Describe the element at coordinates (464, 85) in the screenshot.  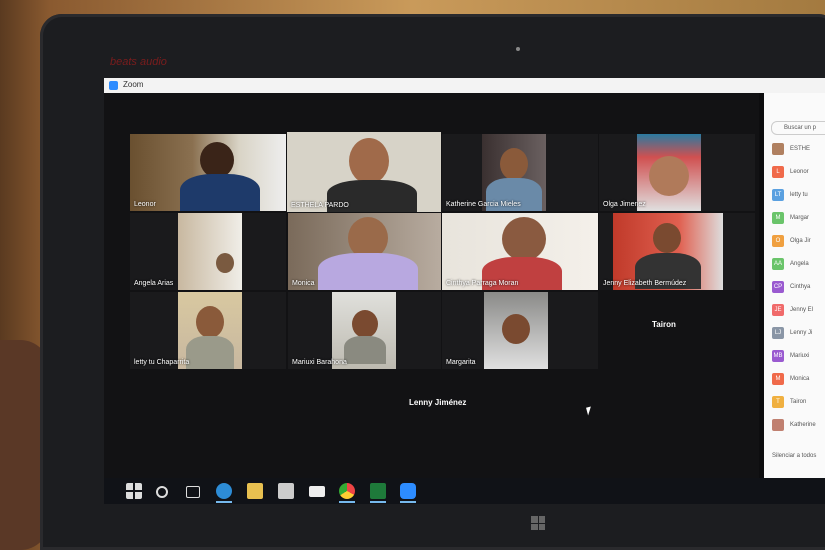
I see `window-titlebar: Zoom` at that location.